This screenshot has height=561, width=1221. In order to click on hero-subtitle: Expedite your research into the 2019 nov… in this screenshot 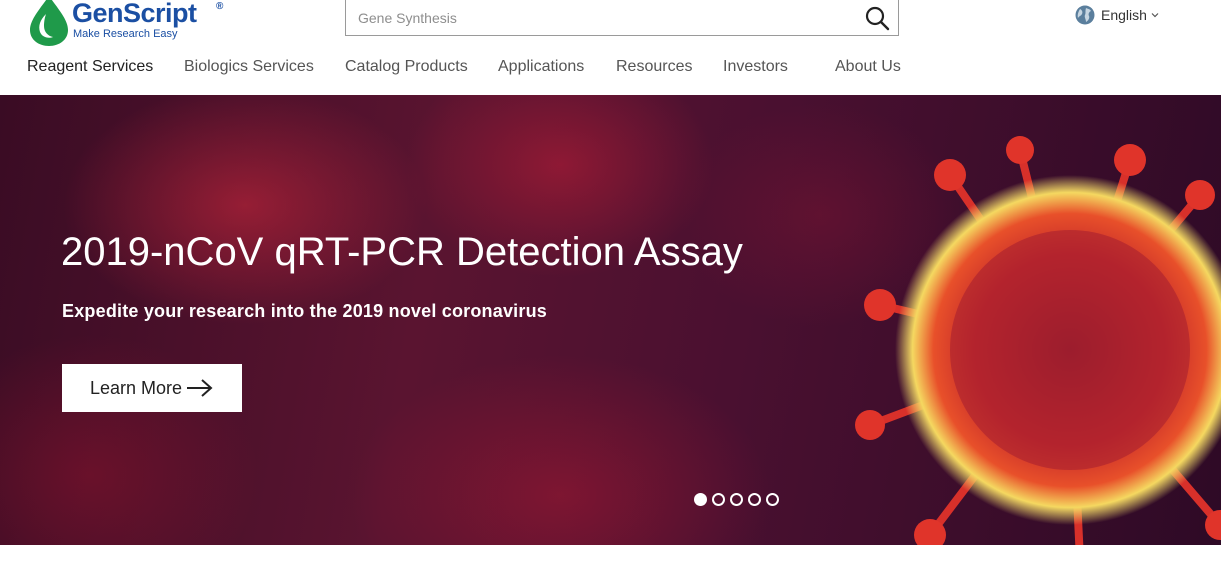, I will do `click(304, 311)`.